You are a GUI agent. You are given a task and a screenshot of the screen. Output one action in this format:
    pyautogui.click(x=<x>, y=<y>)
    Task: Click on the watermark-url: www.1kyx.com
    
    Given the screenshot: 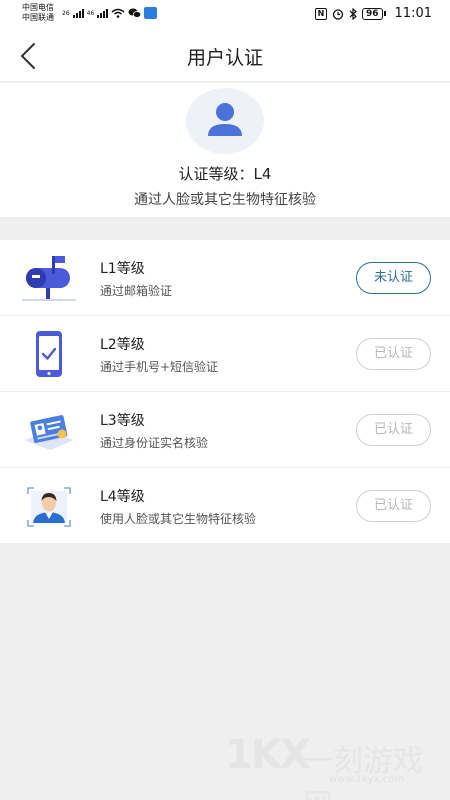 What is the action you would take?
    pyautogui.click(x=366, y=779)
    